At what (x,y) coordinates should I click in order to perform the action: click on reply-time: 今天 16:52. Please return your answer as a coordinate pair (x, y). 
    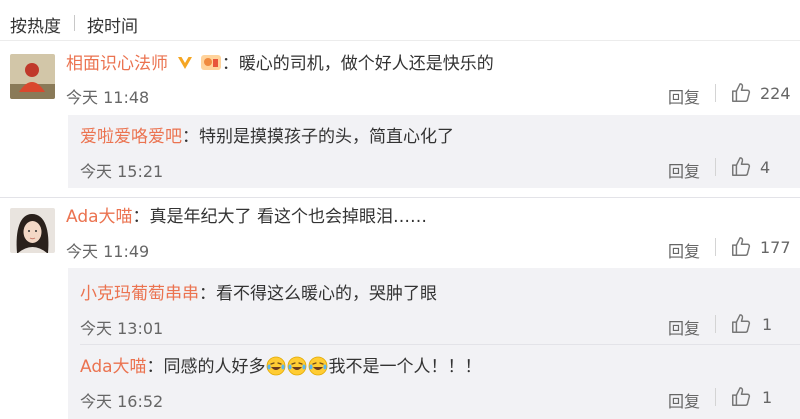
    Looking at the image, I should click on (122, 401).